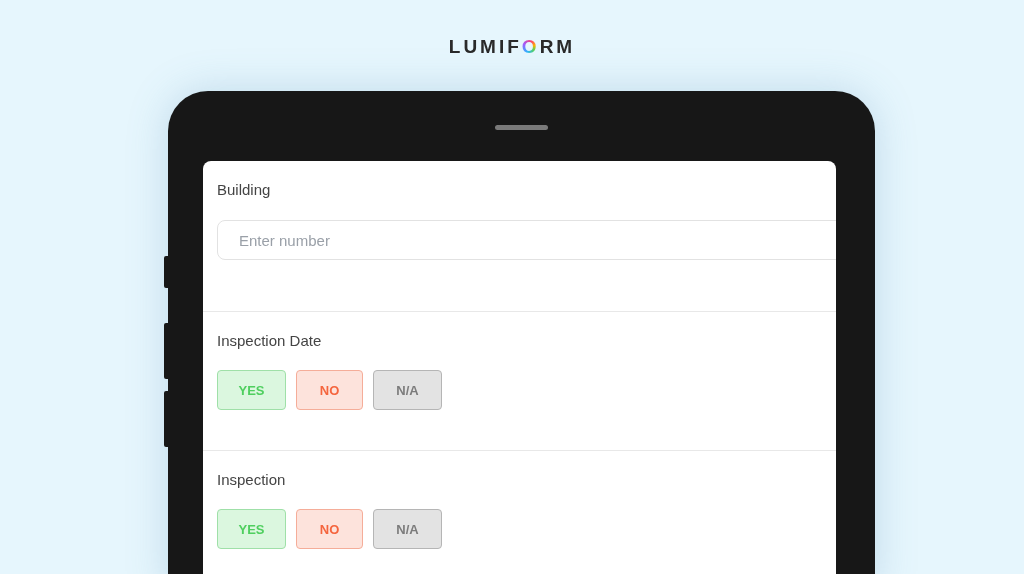 Image resolution: width=1024 pixels, height=574 pixels. Describe the element at coordinates (521, 127) in the screenshot. I see `speaker-slot` at that location.